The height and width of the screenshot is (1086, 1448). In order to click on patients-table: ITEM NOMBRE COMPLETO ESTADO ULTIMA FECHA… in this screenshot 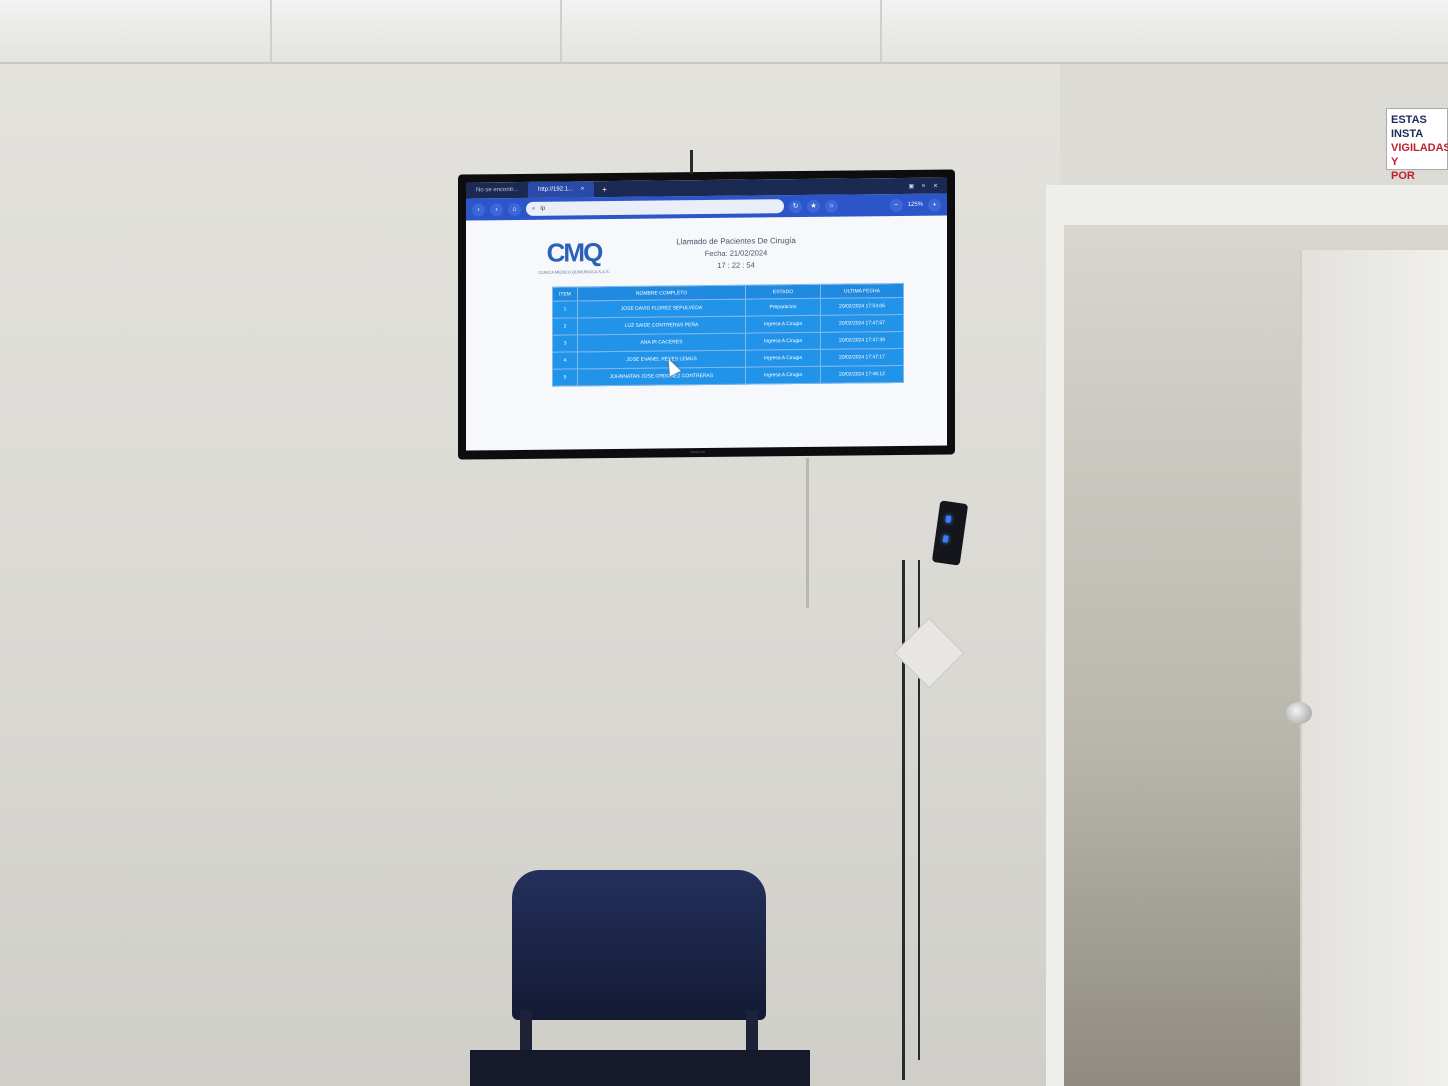, I will do `click(728, 335)`.